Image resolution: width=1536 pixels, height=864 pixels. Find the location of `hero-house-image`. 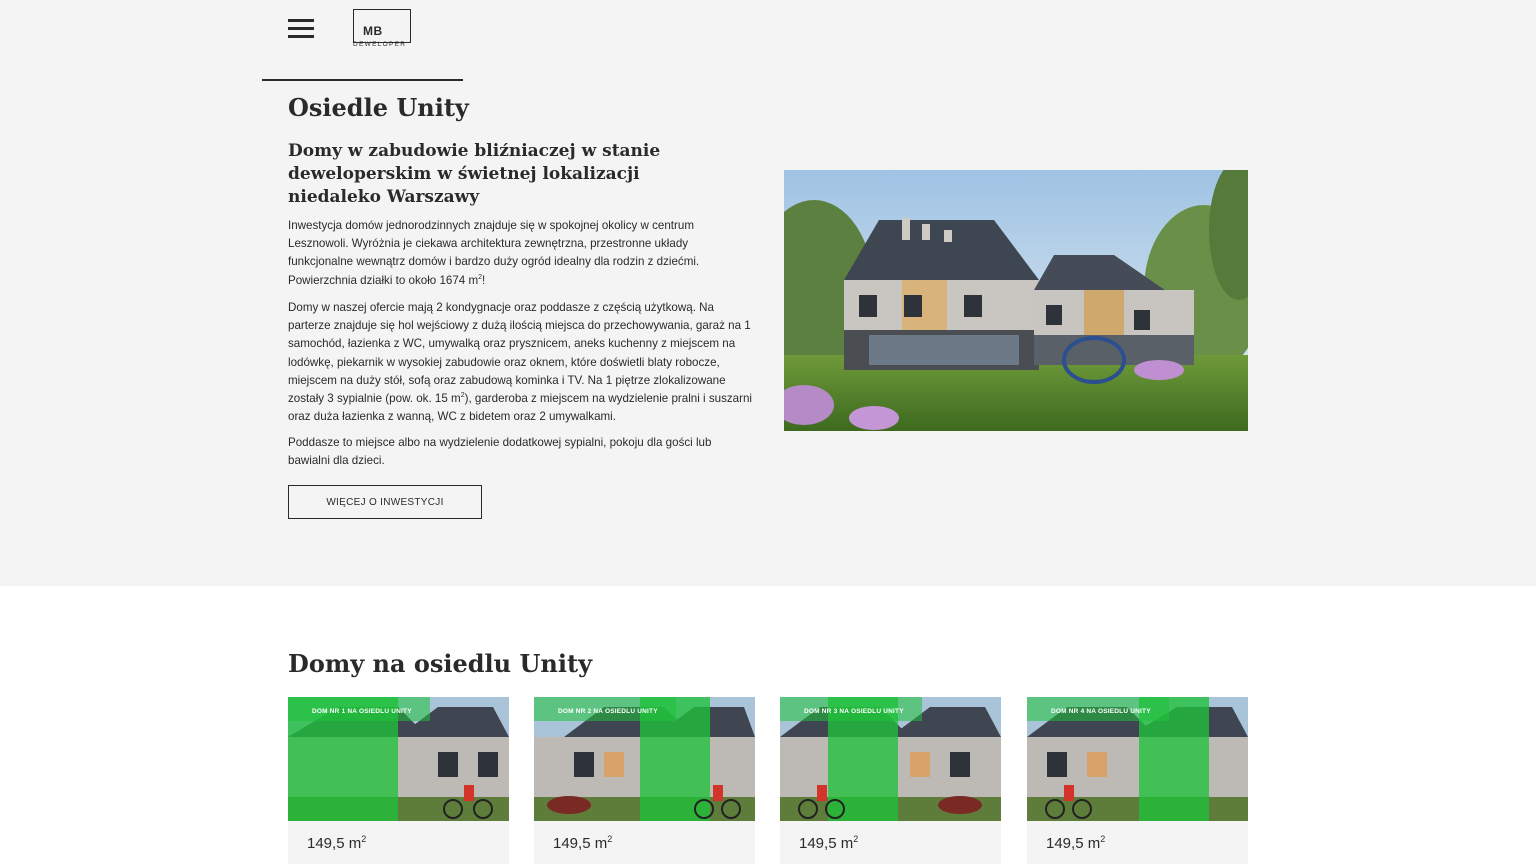

hero-house-image is located at coordinates (1016, 300).